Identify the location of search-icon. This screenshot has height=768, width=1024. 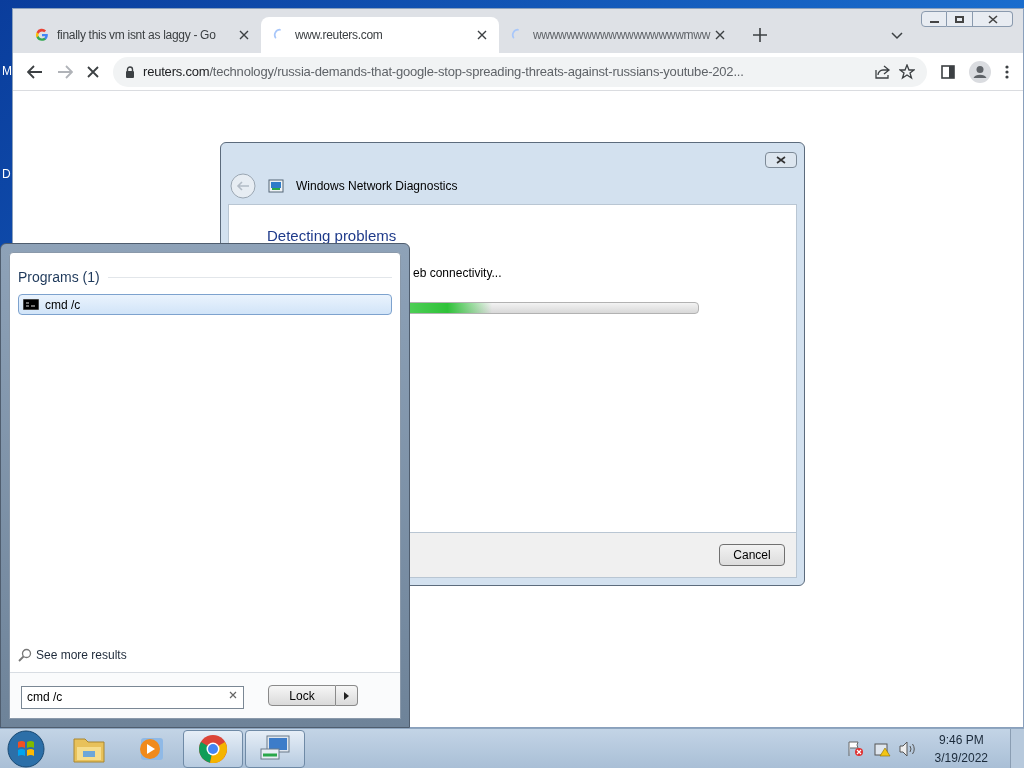
(25, 655).